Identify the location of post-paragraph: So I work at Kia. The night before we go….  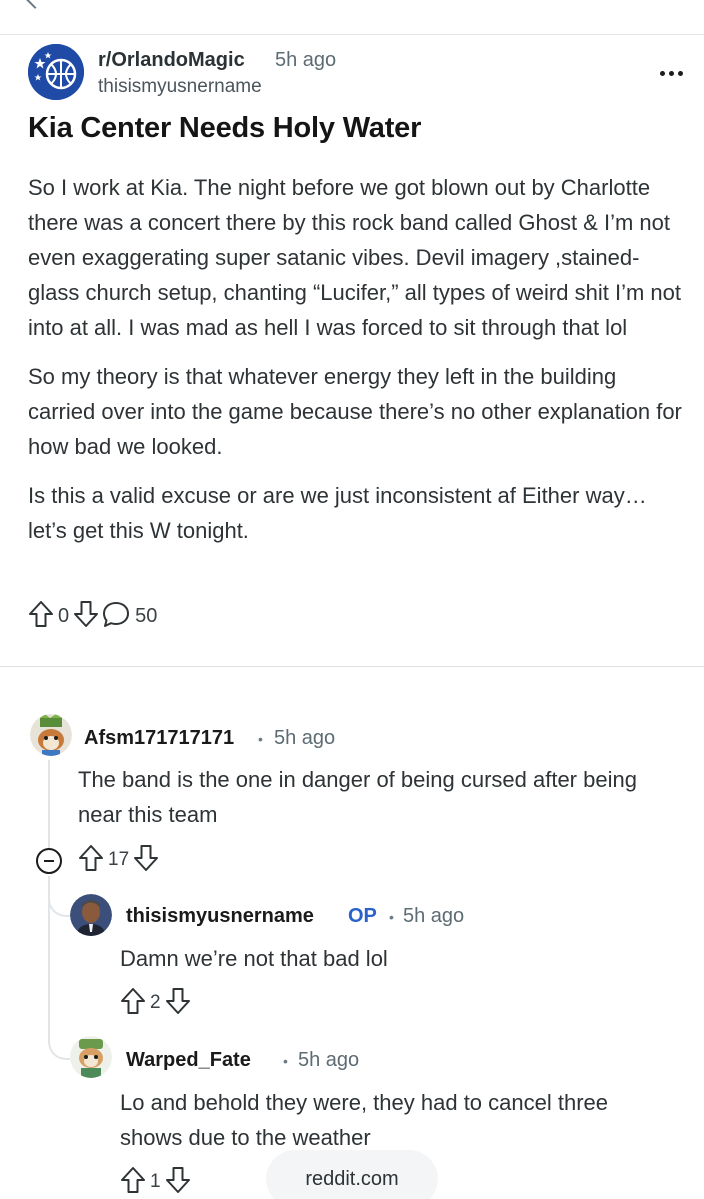
(354, 257).